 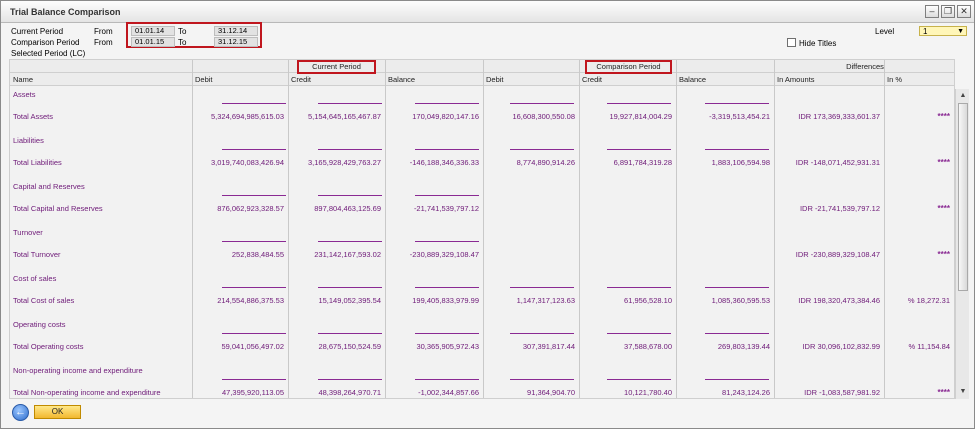 What do you see at coordinates (842, 392) in the screenshot?
I see `difference-amount-cell: IDR -1,083,587,981.92` at bounding box center [842, 392].